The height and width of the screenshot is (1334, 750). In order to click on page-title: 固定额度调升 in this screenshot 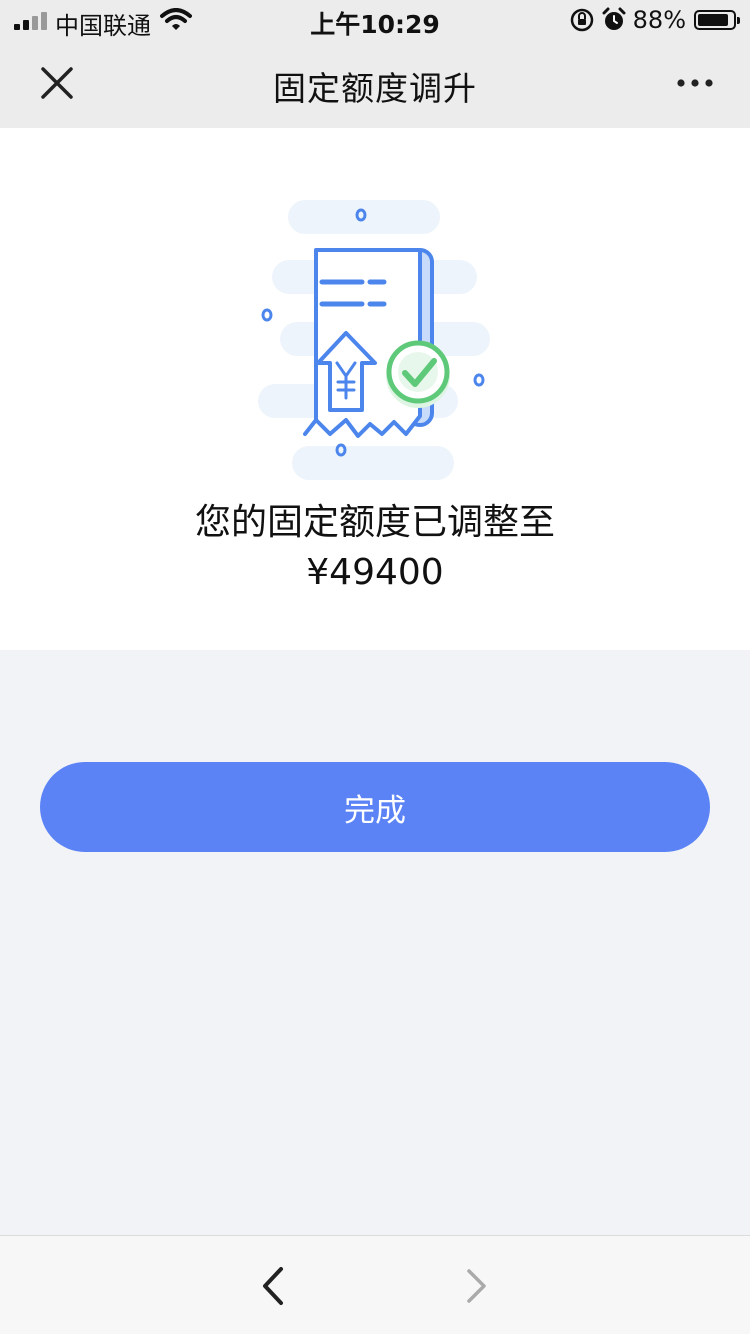, I will do `click(375, 88)`.